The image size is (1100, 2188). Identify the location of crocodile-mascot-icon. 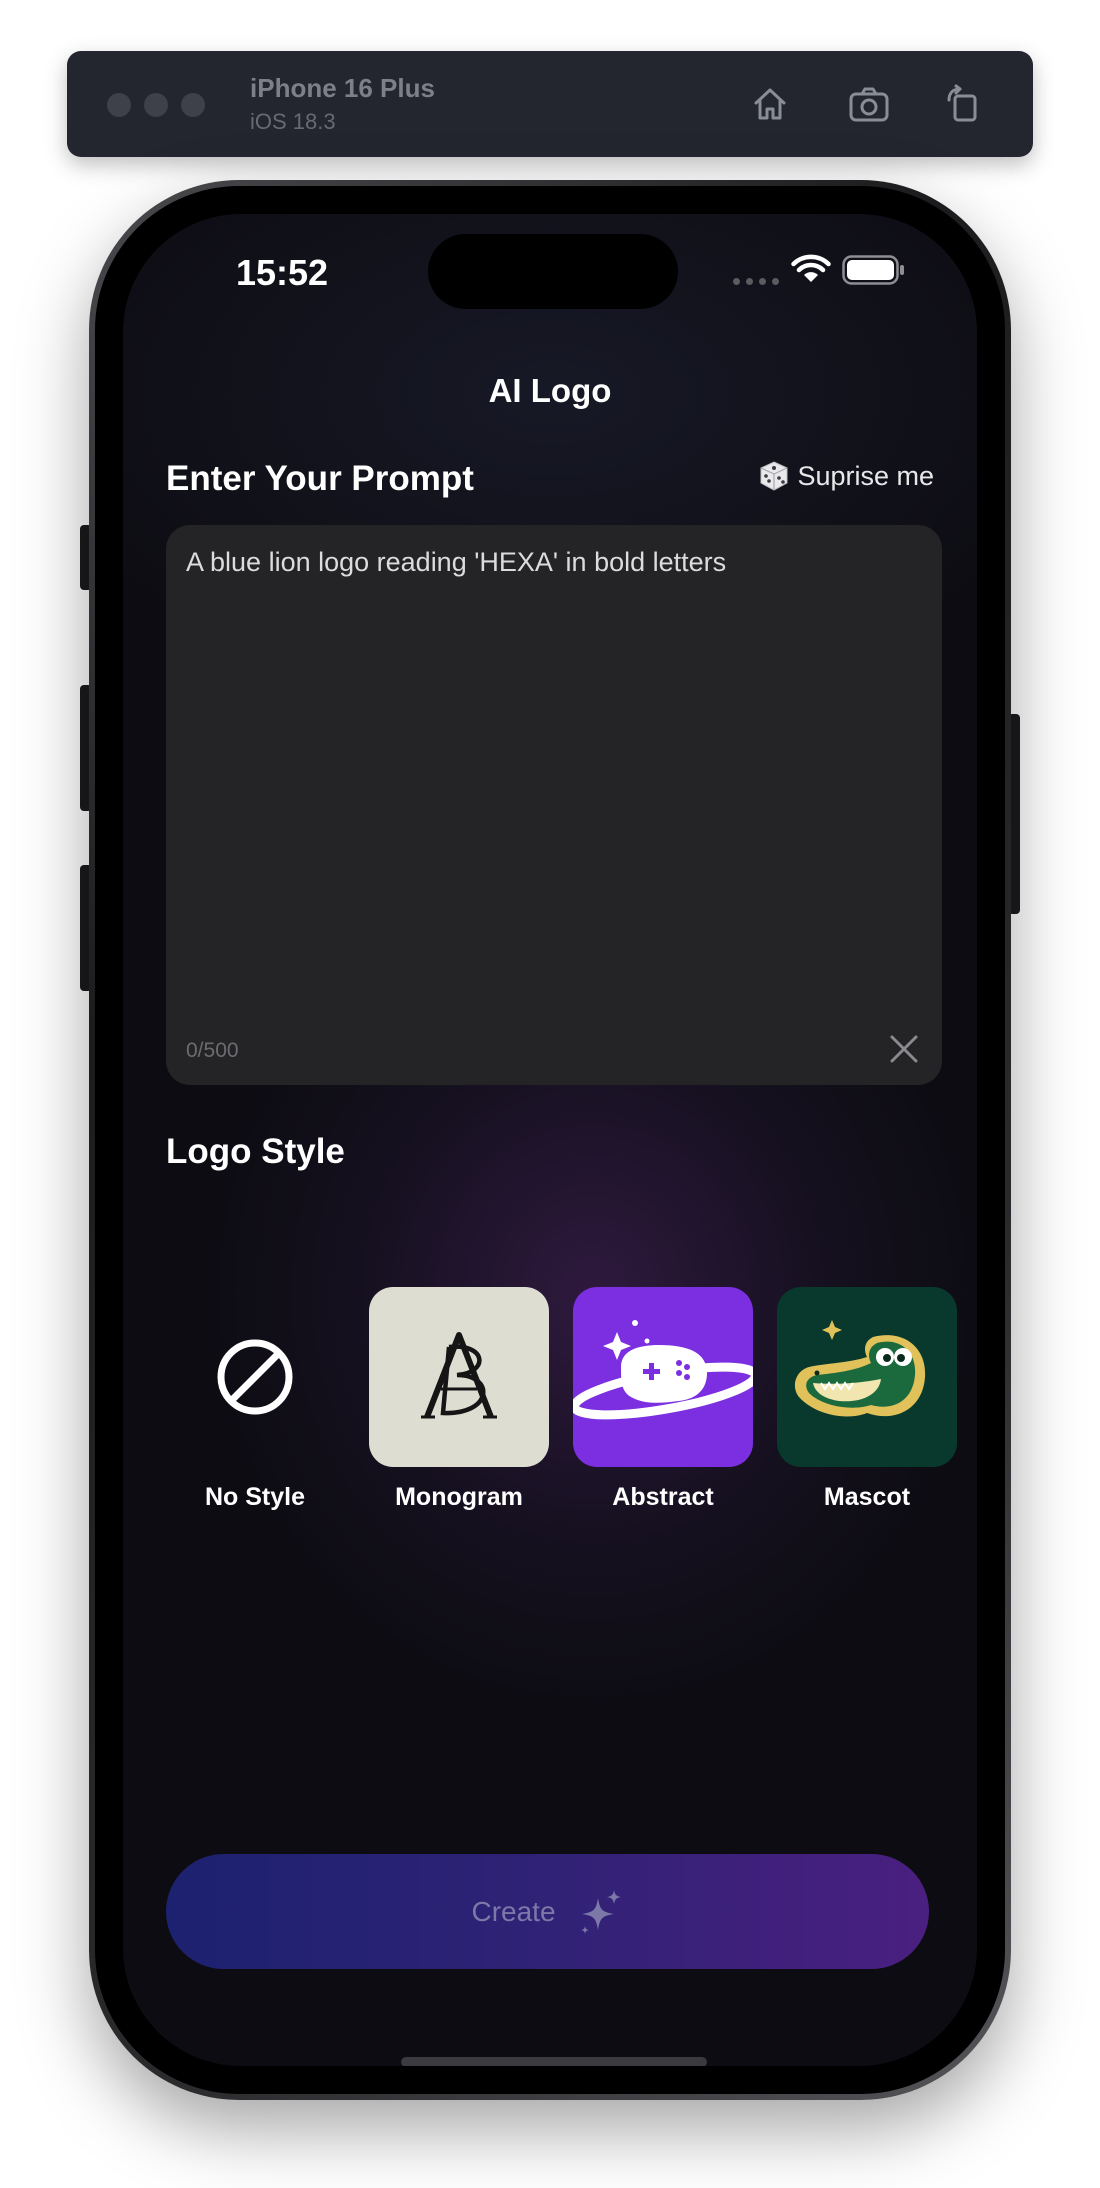
(860, 1368).